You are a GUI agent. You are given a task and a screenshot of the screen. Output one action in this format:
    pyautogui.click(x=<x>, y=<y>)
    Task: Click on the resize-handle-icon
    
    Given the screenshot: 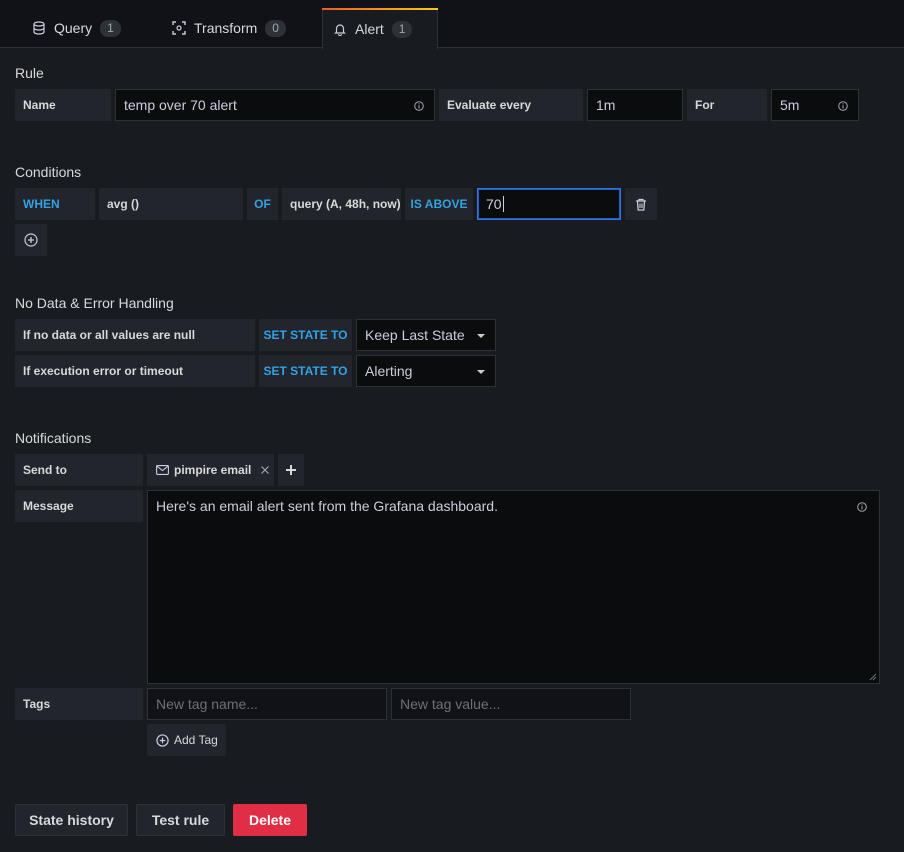 What is the action you would take?
    pyautogui.click(x=873, y=677)
    